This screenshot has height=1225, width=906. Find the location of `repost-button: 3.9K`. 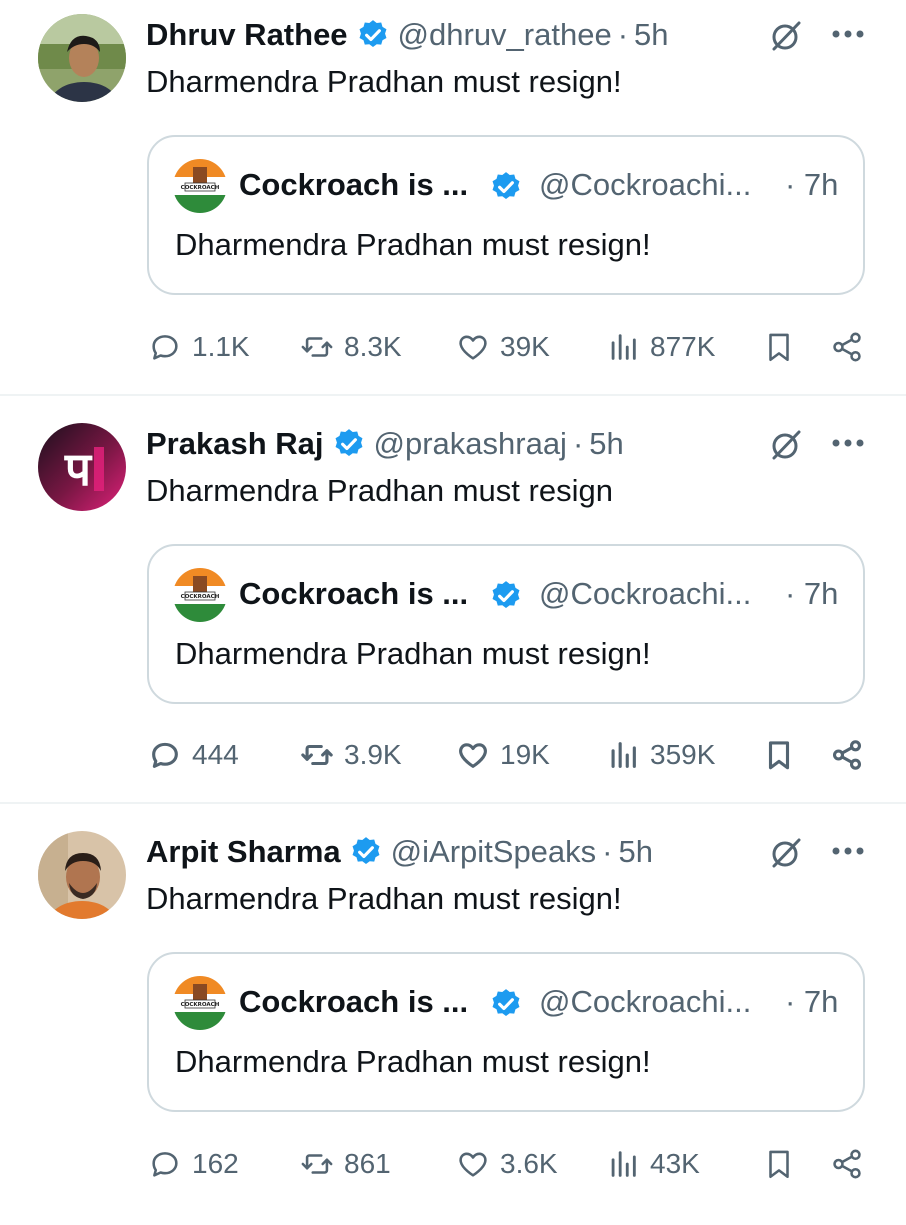

repost-button: 3.9K is located at coordinates (351, 755).